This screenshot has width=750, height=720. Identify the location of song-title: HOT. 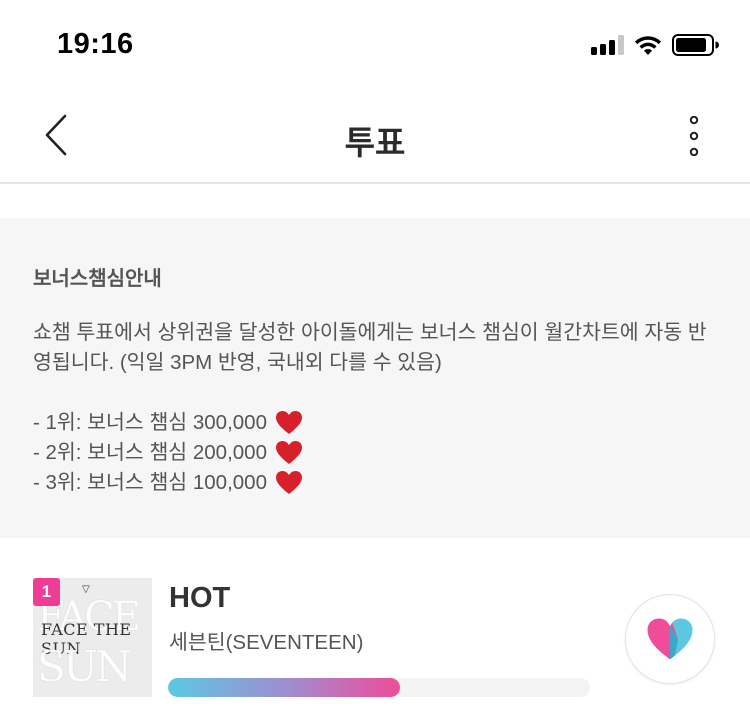
(200, 598).